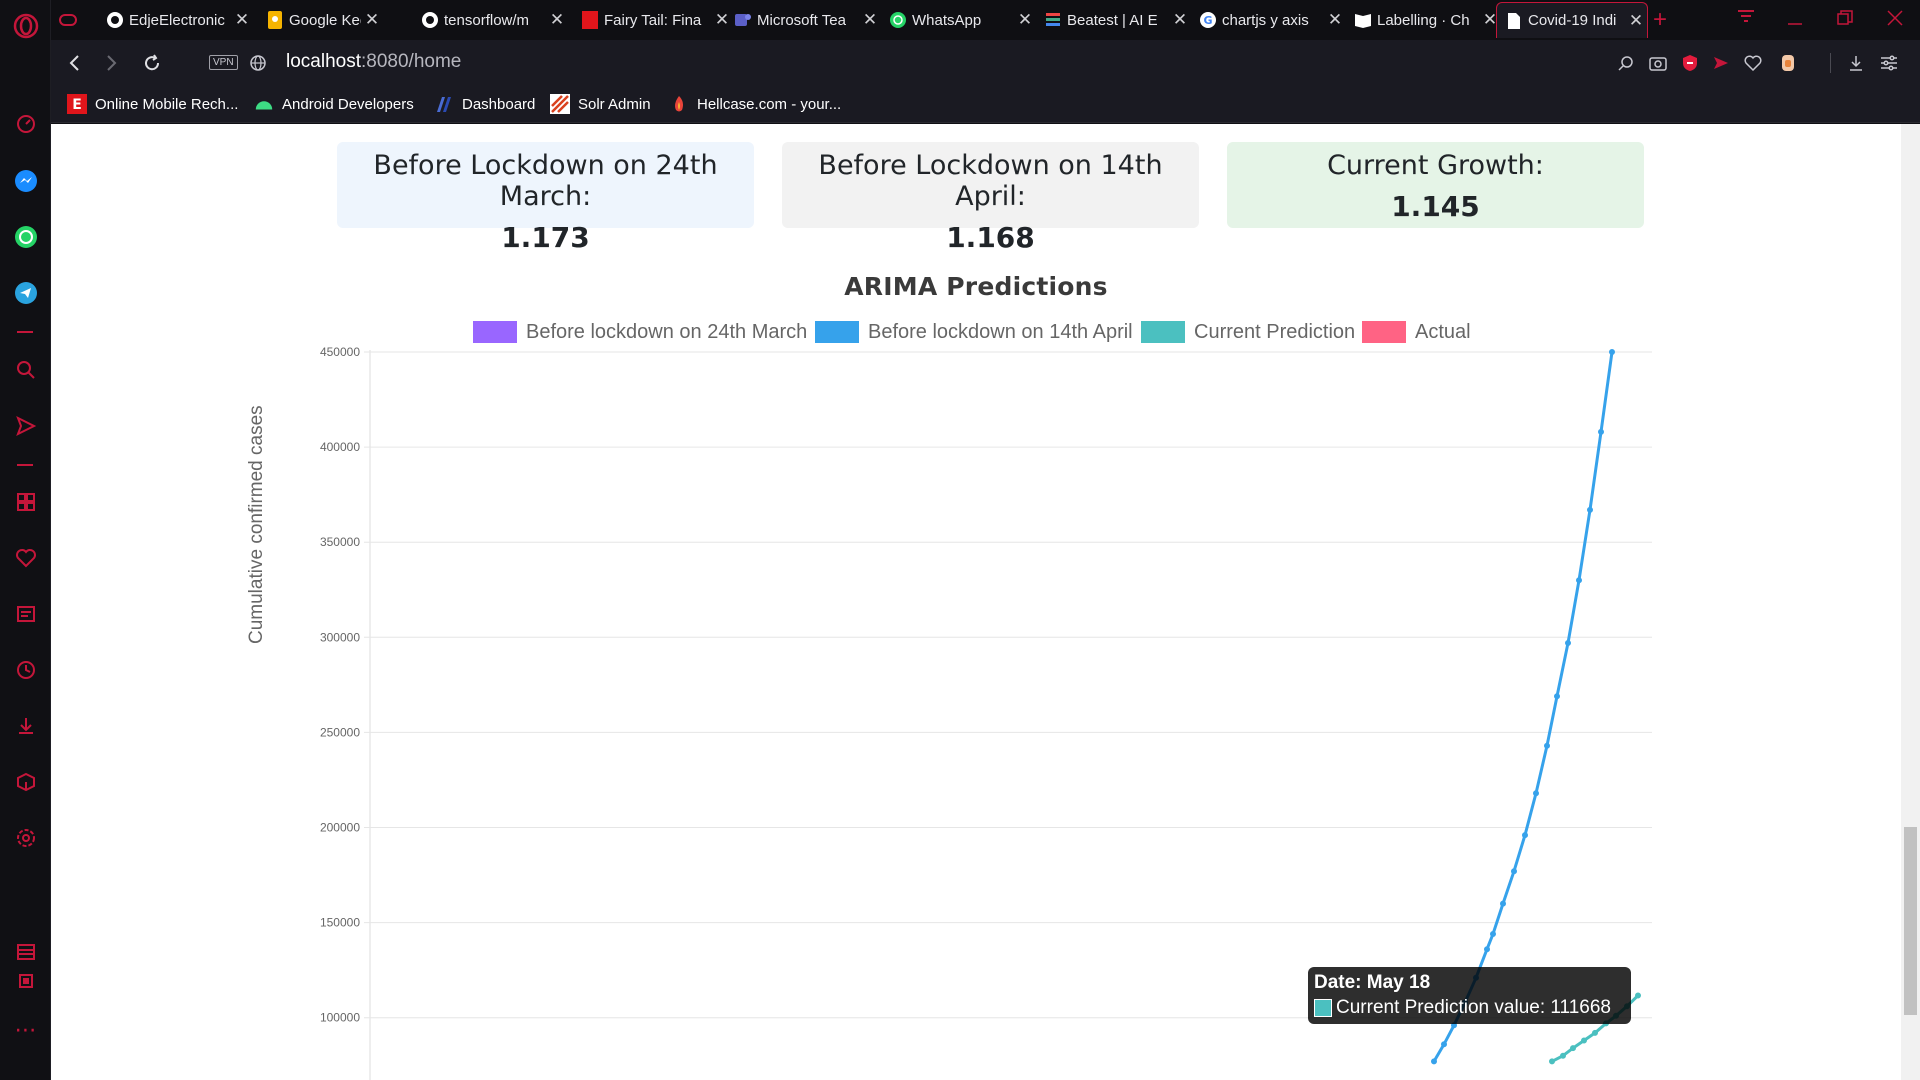  What do you see at coordinates (1660, 20) in the screenshot?
I see `new-tab-icon: +` at bounding box center [1660, 20].